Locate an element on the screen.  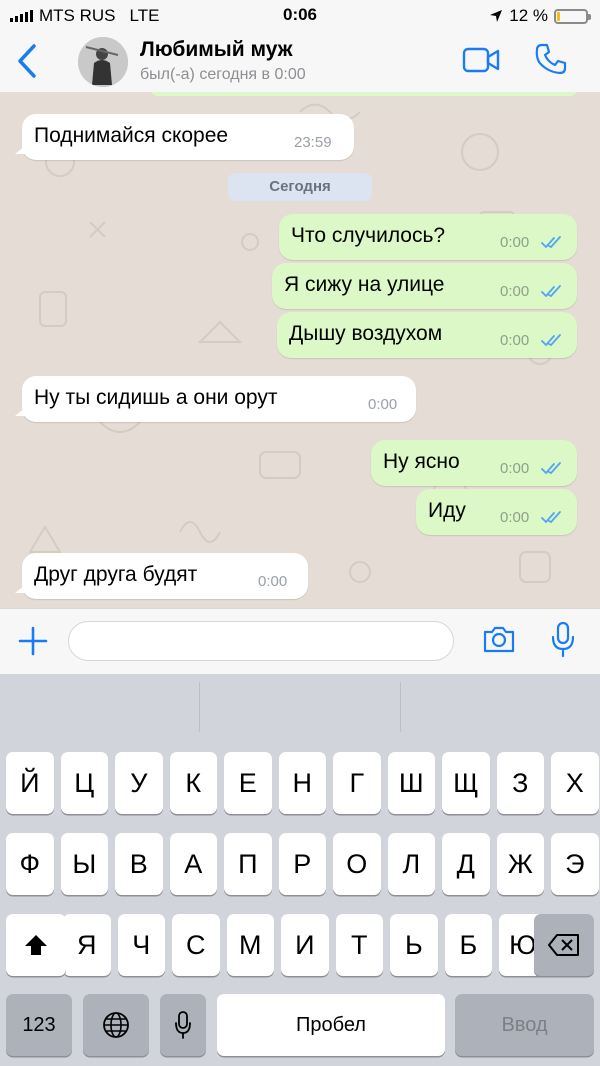
key-Ш: Ш is located at coordinates (411, 783).